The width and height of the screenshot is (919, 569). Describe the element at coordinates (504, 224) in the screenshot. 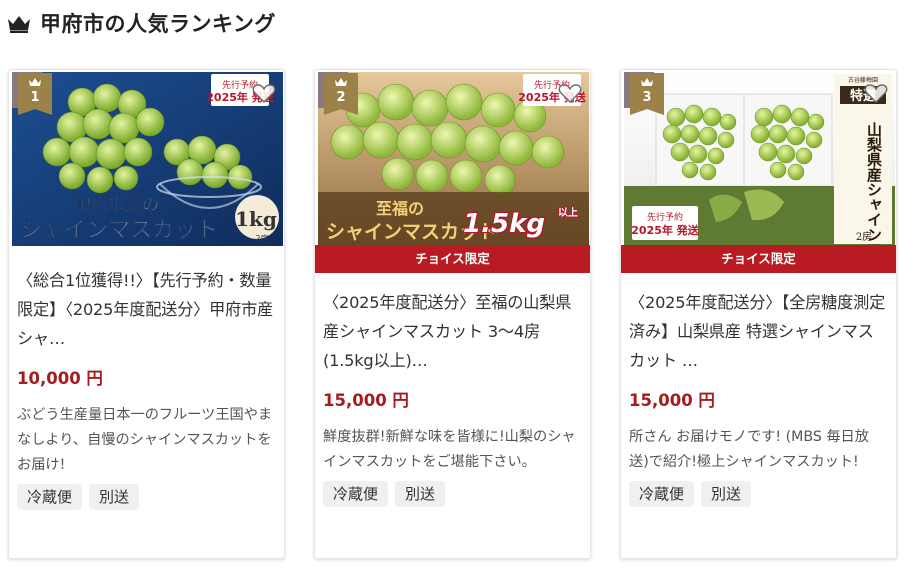

I see `image-weight: 1.5kg` at that location.